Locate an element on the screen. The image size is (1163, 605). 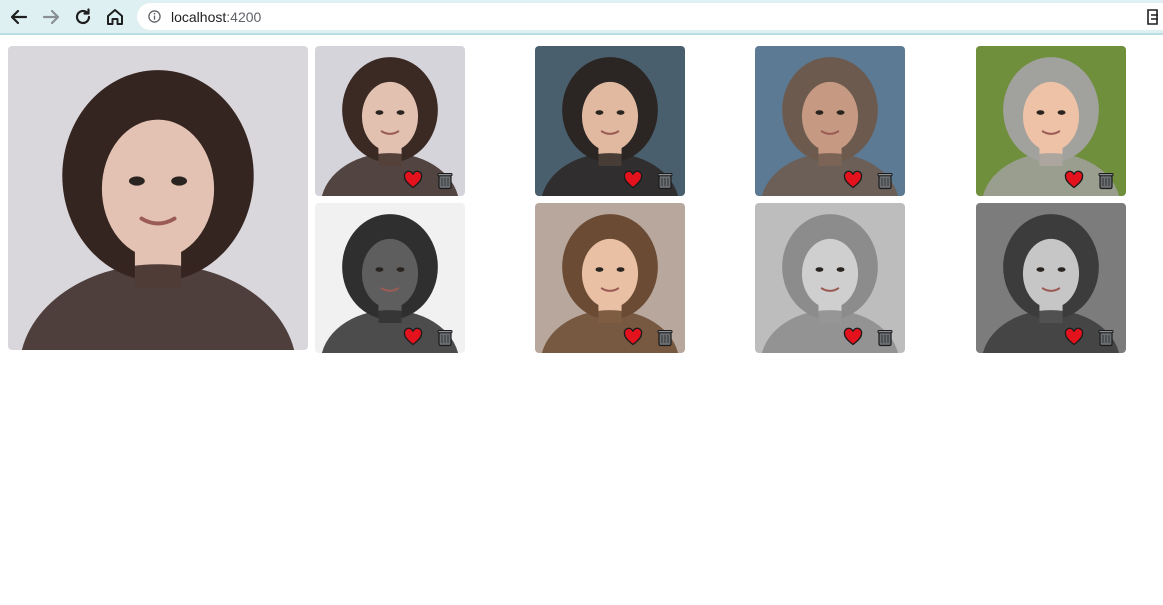
url-text: localhost:4200 is located at coordinates (216, 17).